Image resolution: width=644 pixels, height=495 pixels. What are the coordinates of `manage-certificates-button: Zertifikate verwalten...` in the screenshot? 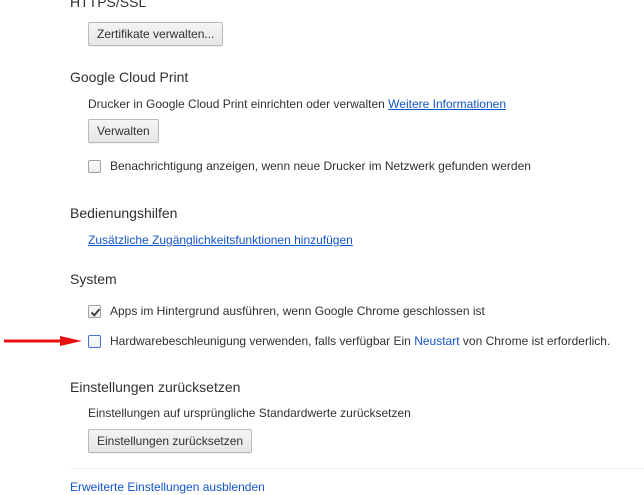 It's located at (156, 34).